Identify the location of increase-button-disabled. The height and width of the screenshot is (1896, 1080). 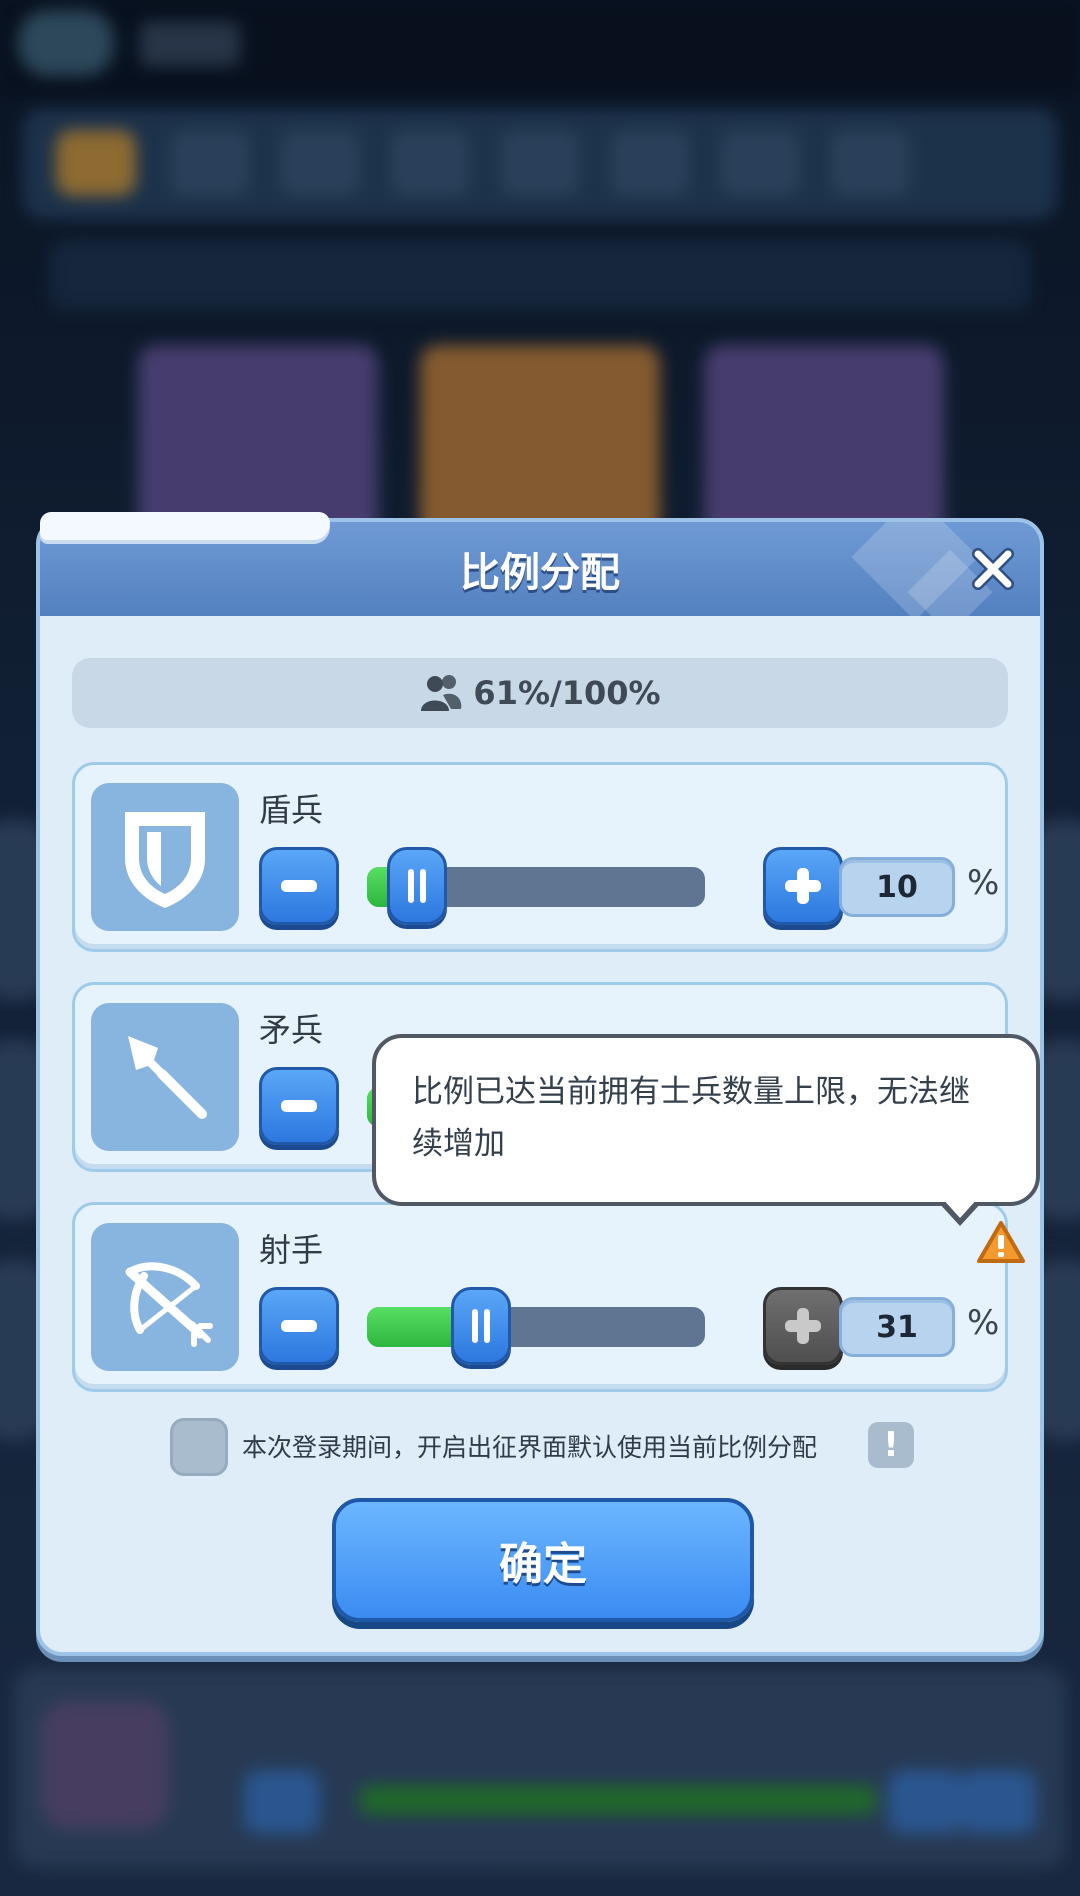
(803, 1326).